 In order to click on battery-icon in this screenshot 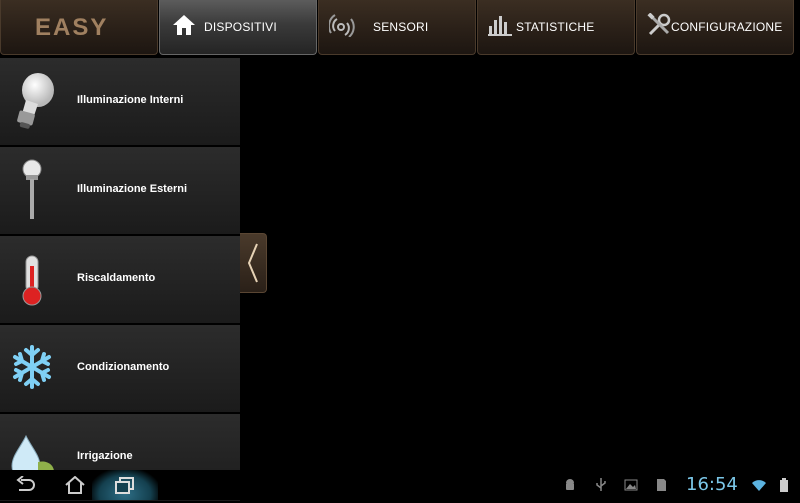, I will do `click(785, 485)`.